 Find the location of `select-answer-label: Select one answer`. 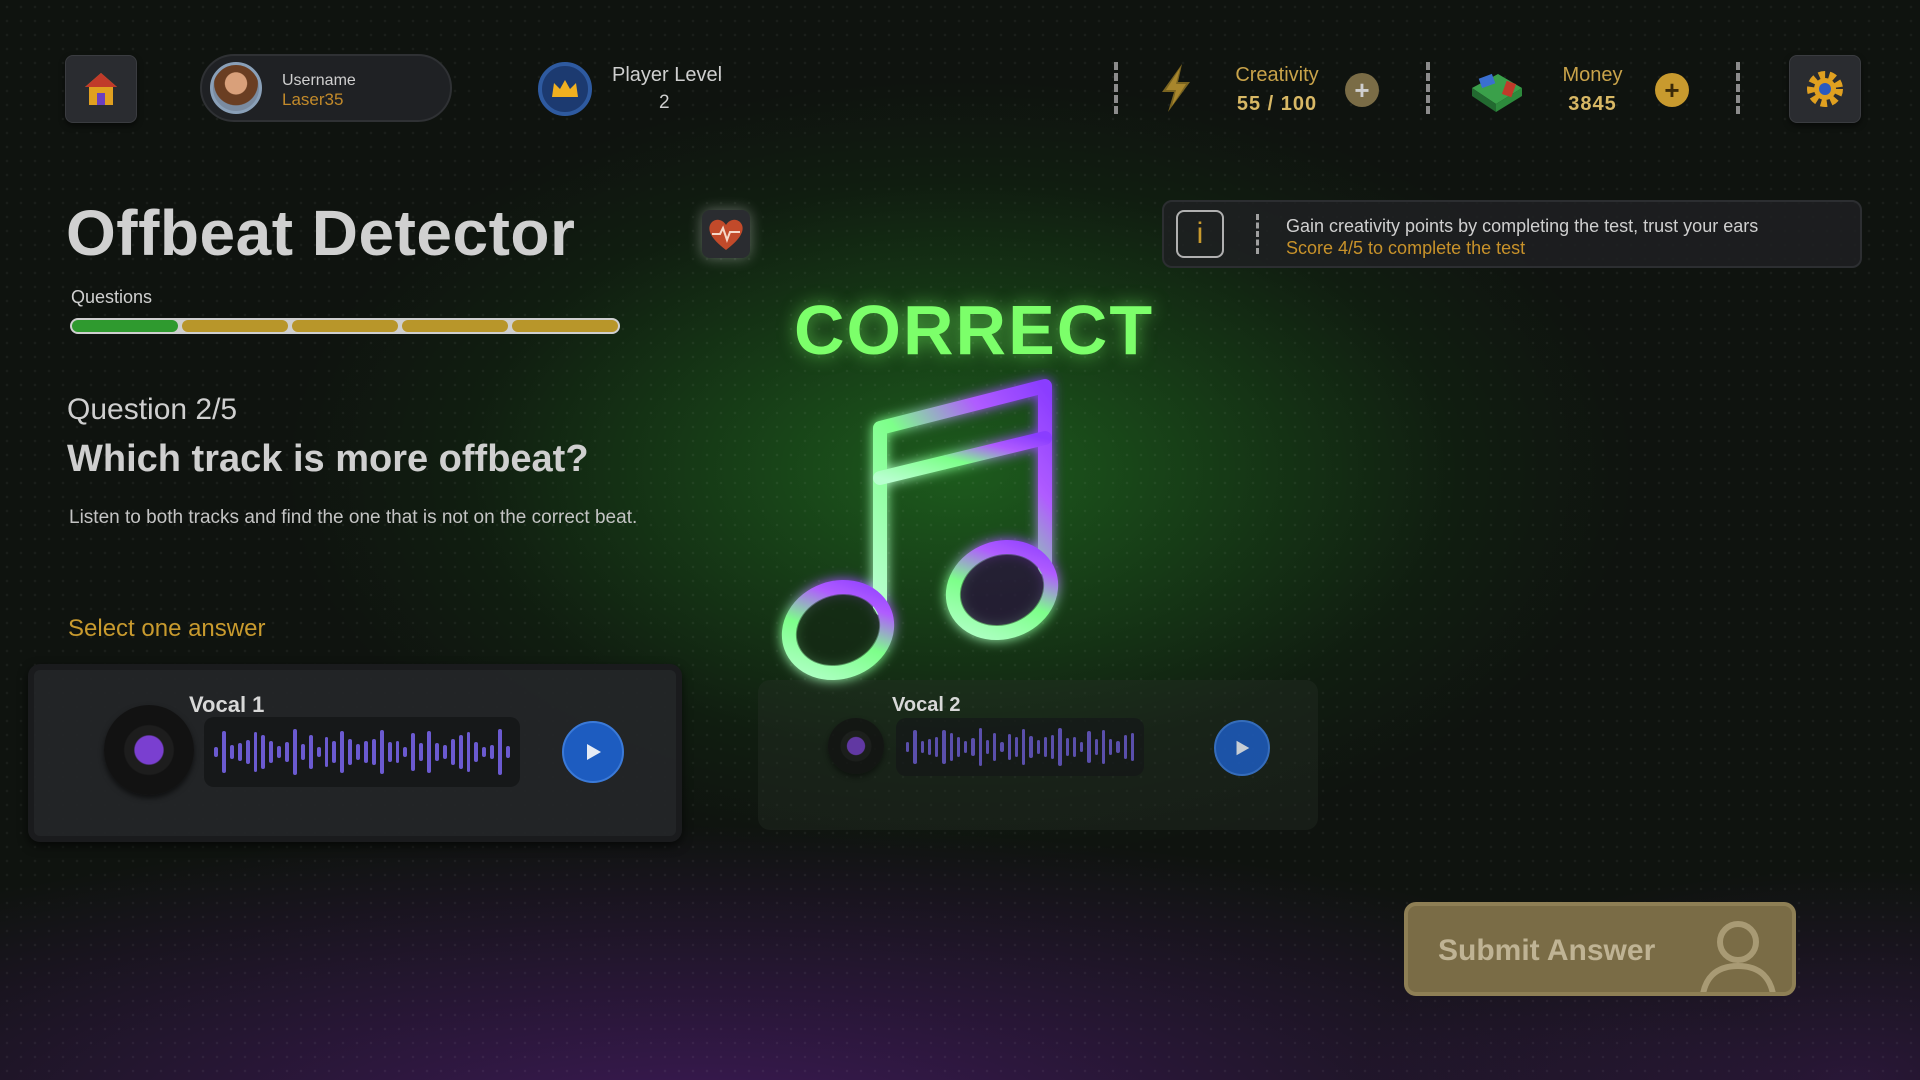

select-answer-label: Select one answer is located at coordinates (167, 628).